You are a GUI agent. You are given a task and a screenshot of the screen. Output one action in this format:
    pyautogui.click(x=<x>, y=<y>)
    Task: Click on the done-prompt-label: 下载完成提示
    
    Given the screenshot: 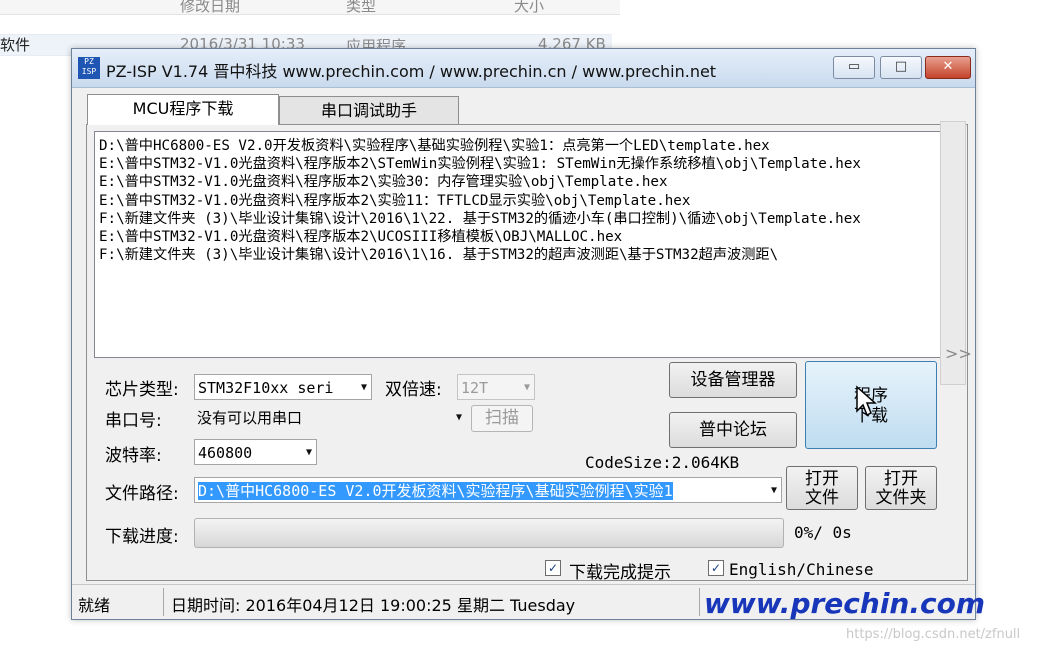 What is the action you would take?
    pyautogui.click(x=620, y=573)
    